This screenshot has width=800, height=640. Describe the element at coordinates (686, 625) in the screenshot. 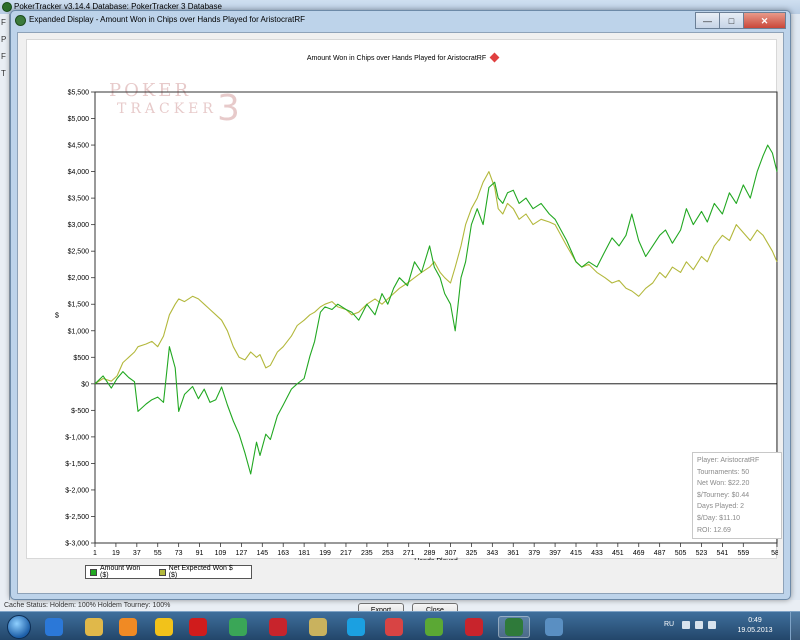

I see `tray-arrow-icon` at that location.